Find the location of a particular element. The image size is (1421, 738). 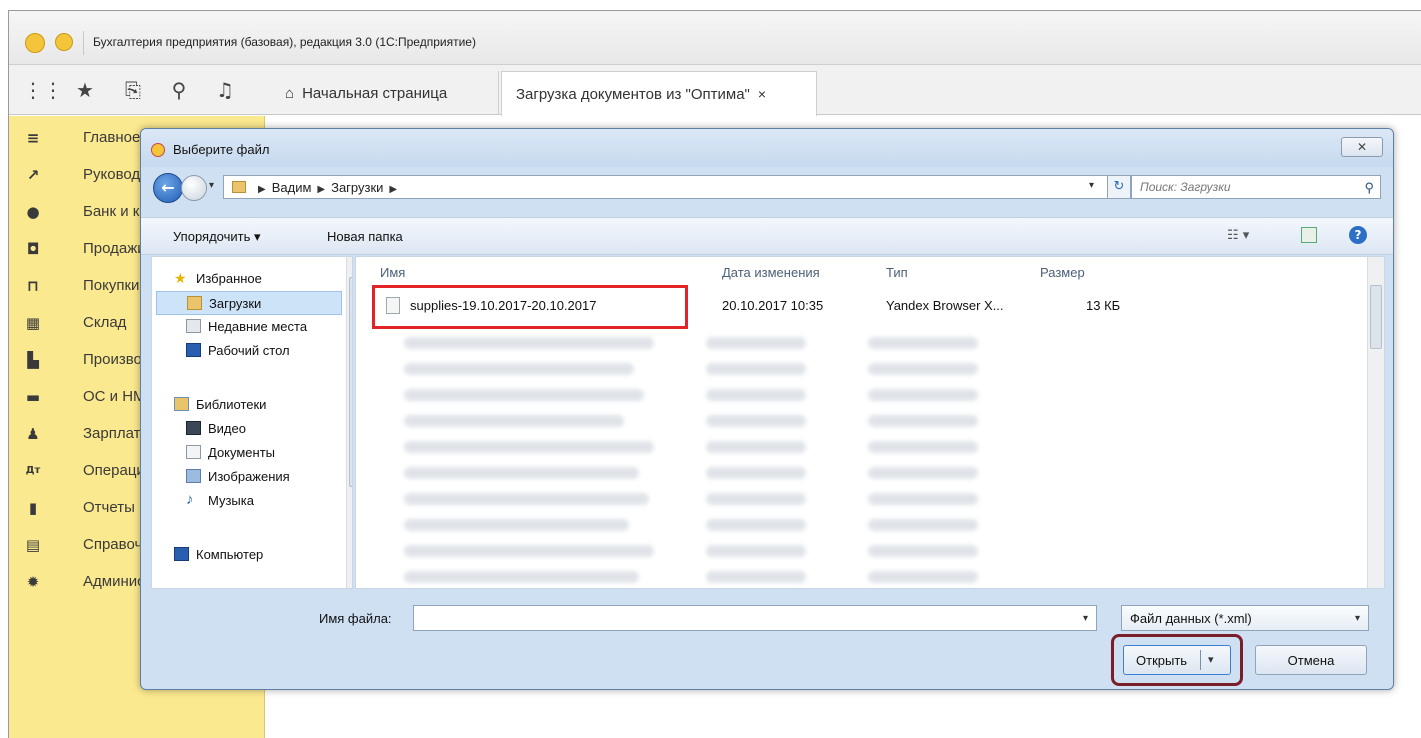

sidebar-item-label: Отчеты is located at coordinates (109, 507).